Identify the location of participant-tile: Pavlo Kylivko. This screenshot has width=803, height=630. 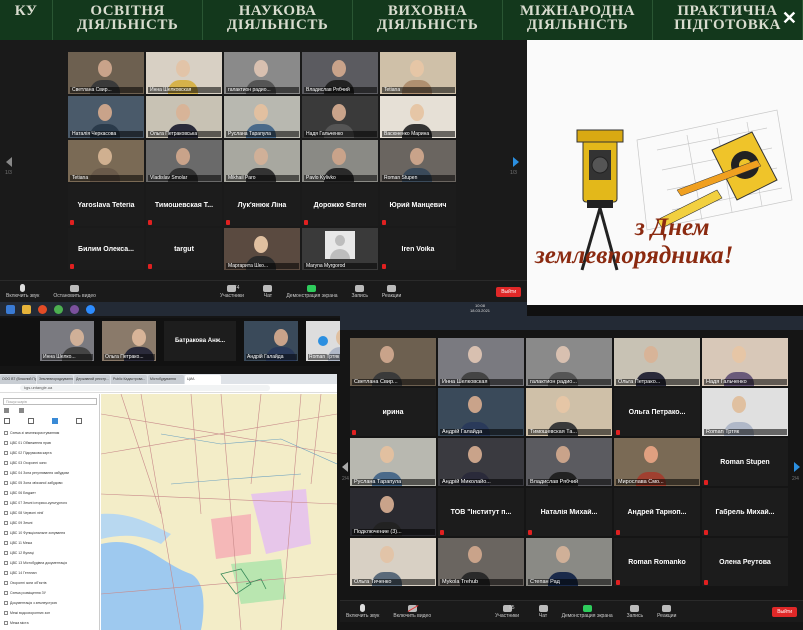
(340, 161).